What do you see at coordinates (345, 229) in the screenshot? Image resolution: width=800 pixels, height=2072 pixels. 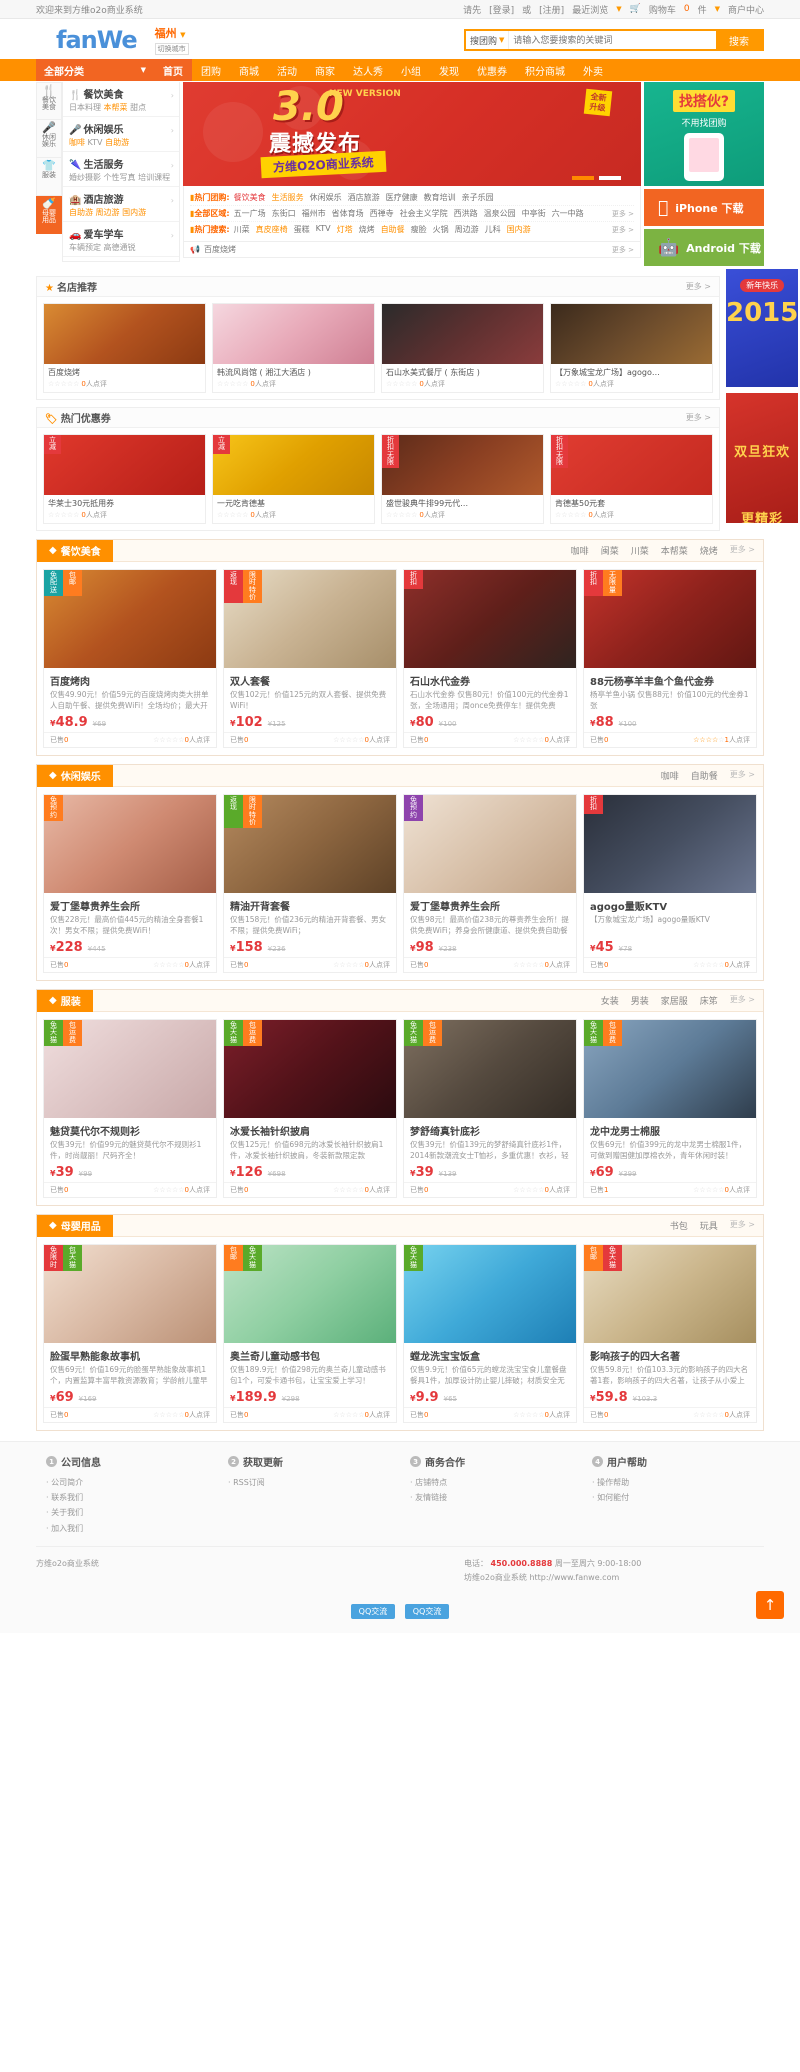 I see `tag-2-4: 灯塔` at bounding box center [345, 229].